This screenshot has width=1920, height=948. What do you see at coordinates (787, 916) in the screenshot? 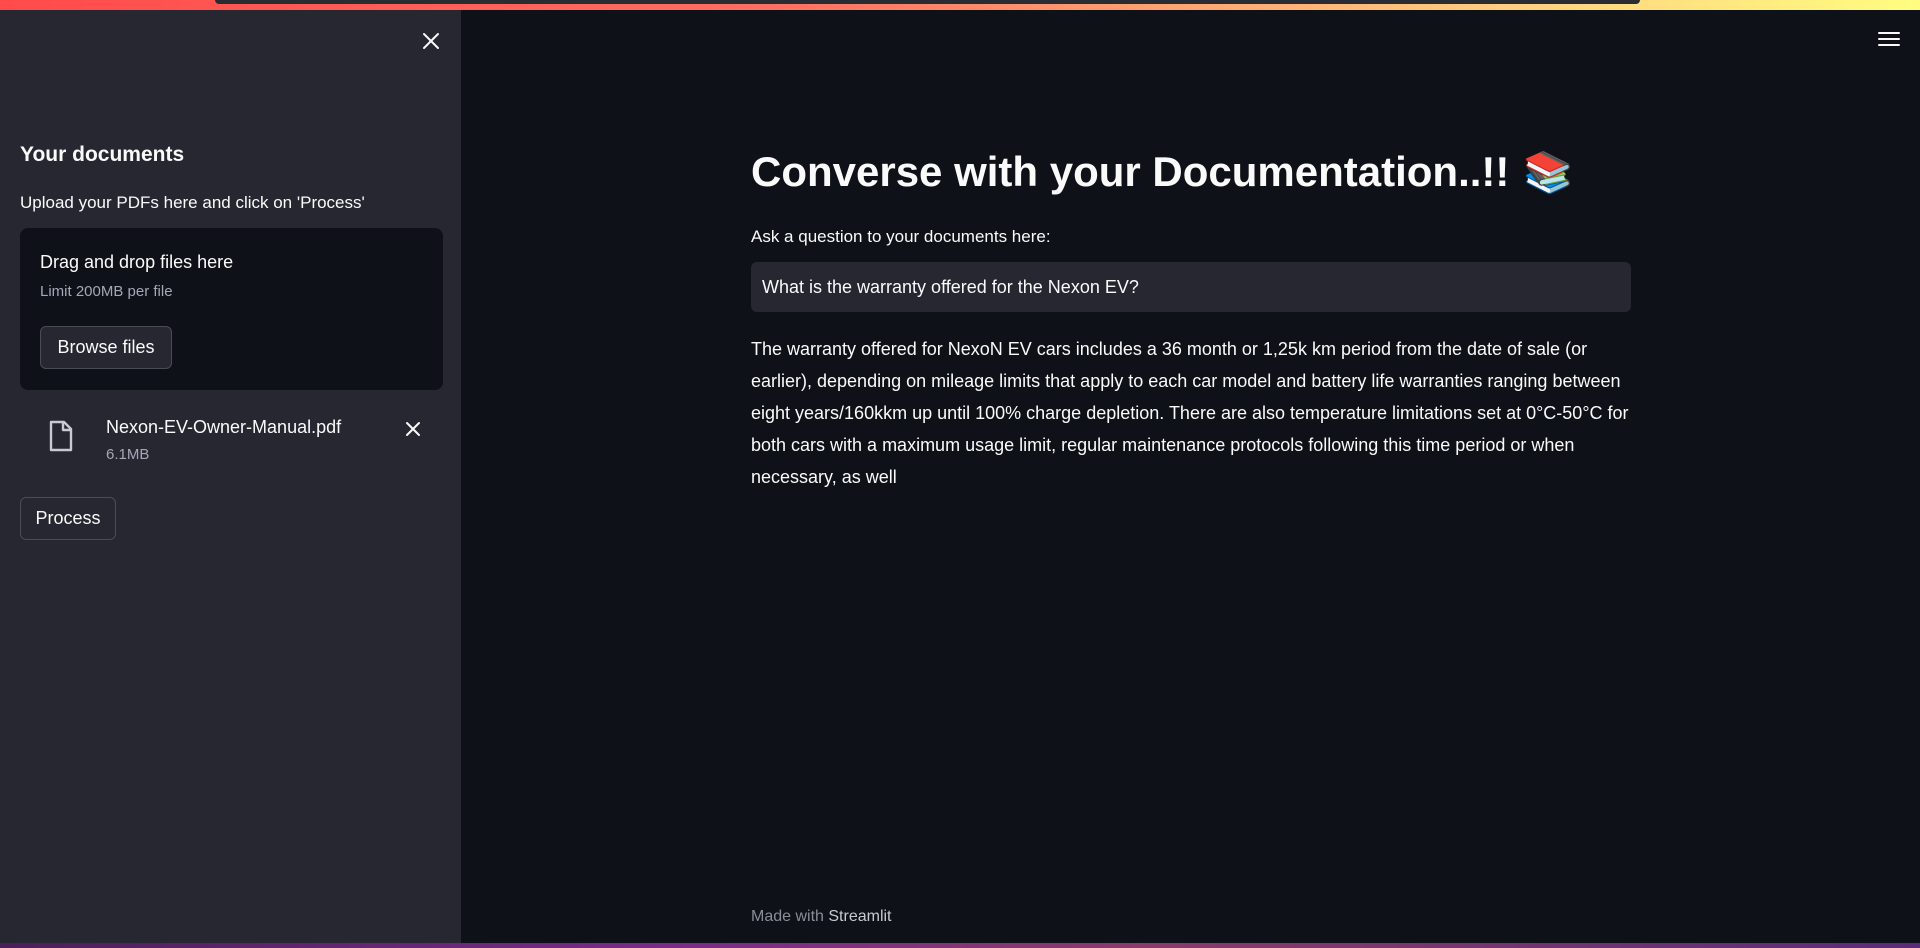
I see `footer-prefix: Made with` at bounding box center [787, 916].